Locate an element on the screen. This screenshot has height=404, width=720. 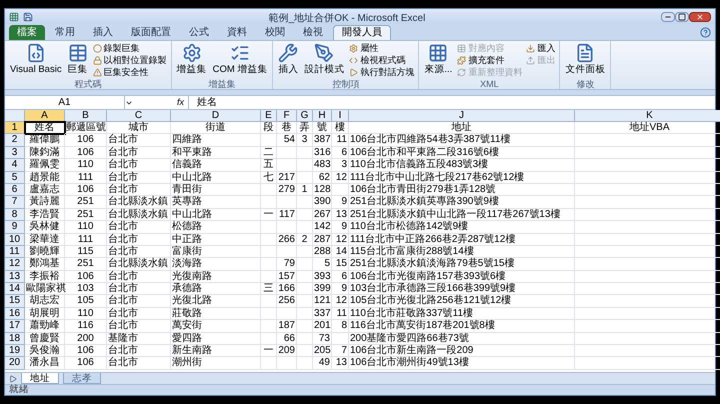
sheet-tab: 地址 is located at coordinates (40, 378).